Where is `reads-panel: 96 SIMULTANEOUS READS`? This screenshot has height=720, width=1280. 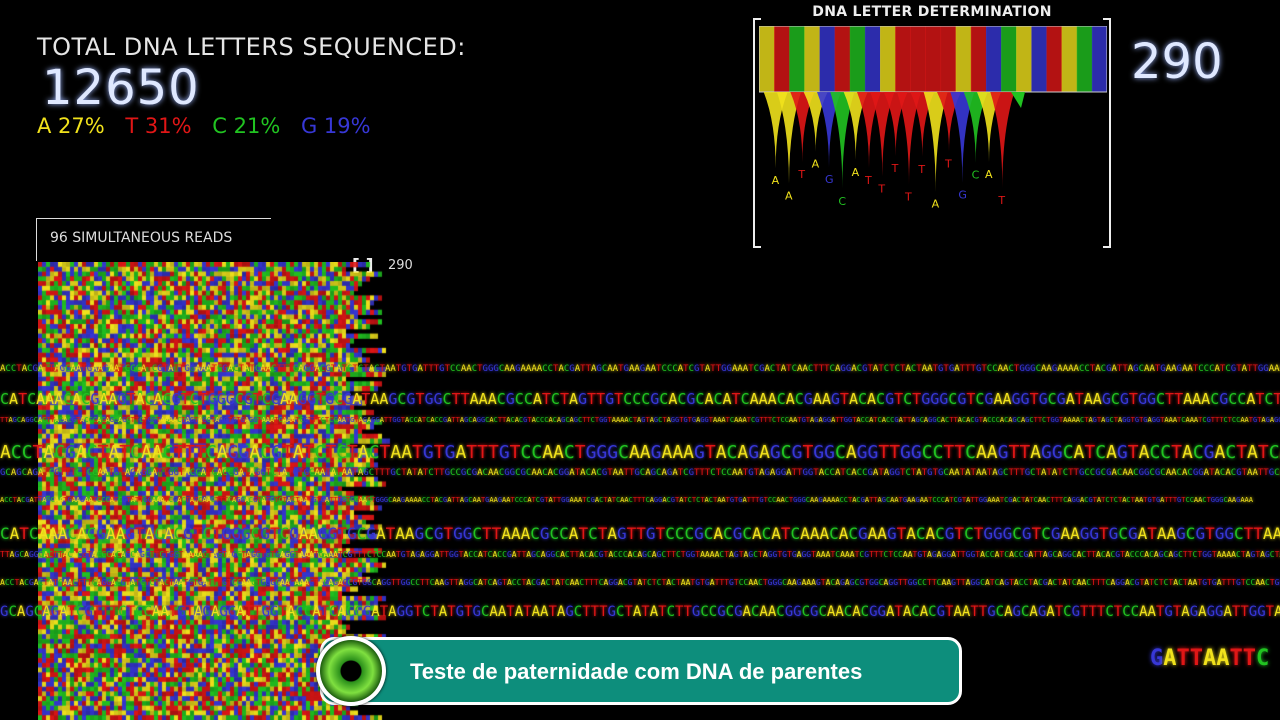
reads-panel: 96 SIMULTANEOUS READS is located at coordinates (153, 239).